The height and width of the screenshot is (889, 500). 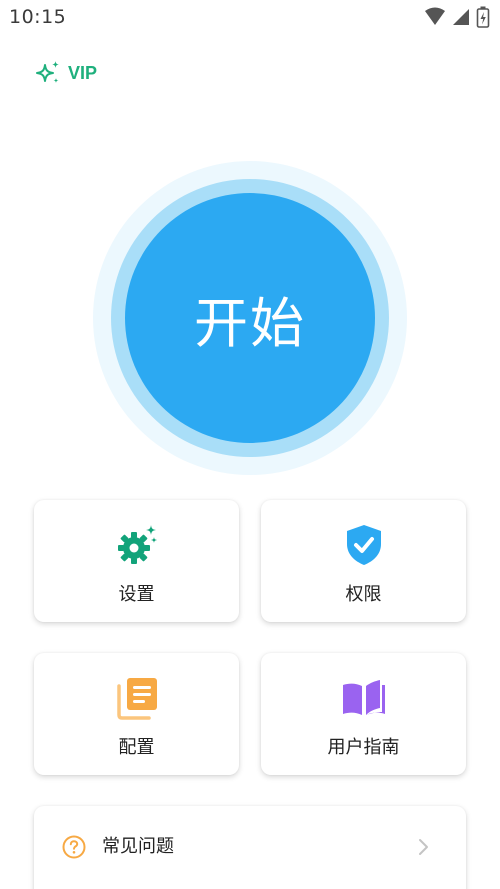 I want to click on sparkle-icon, so click(x=47, y=72).